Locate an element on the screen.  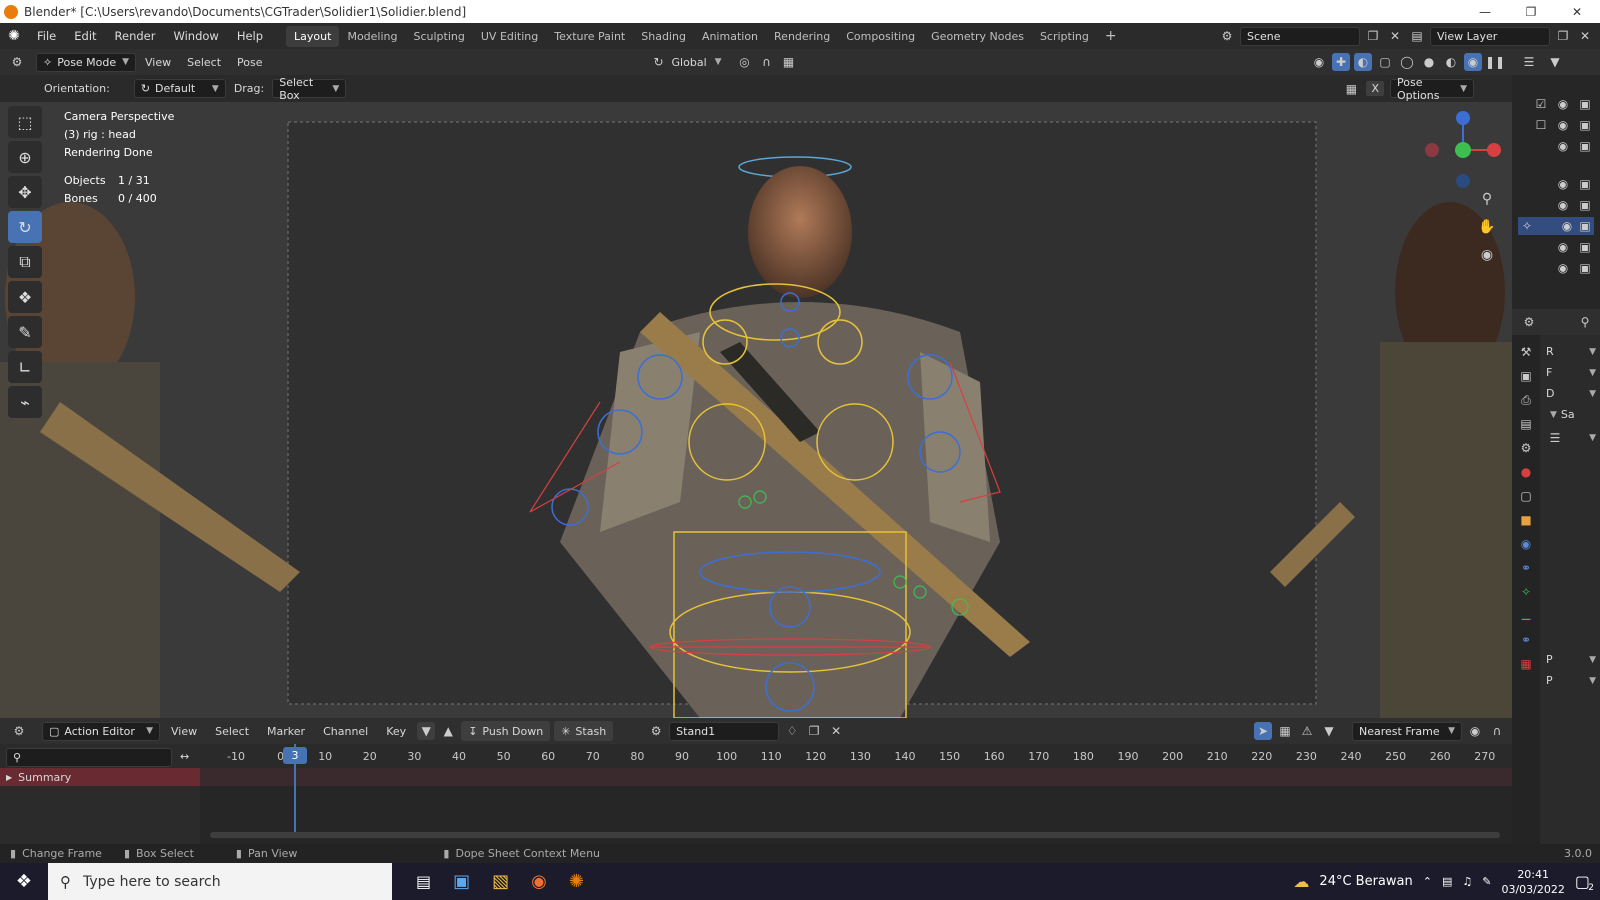
constraint-tab-icon: ⚭ is located at coordinates (1526, 568).